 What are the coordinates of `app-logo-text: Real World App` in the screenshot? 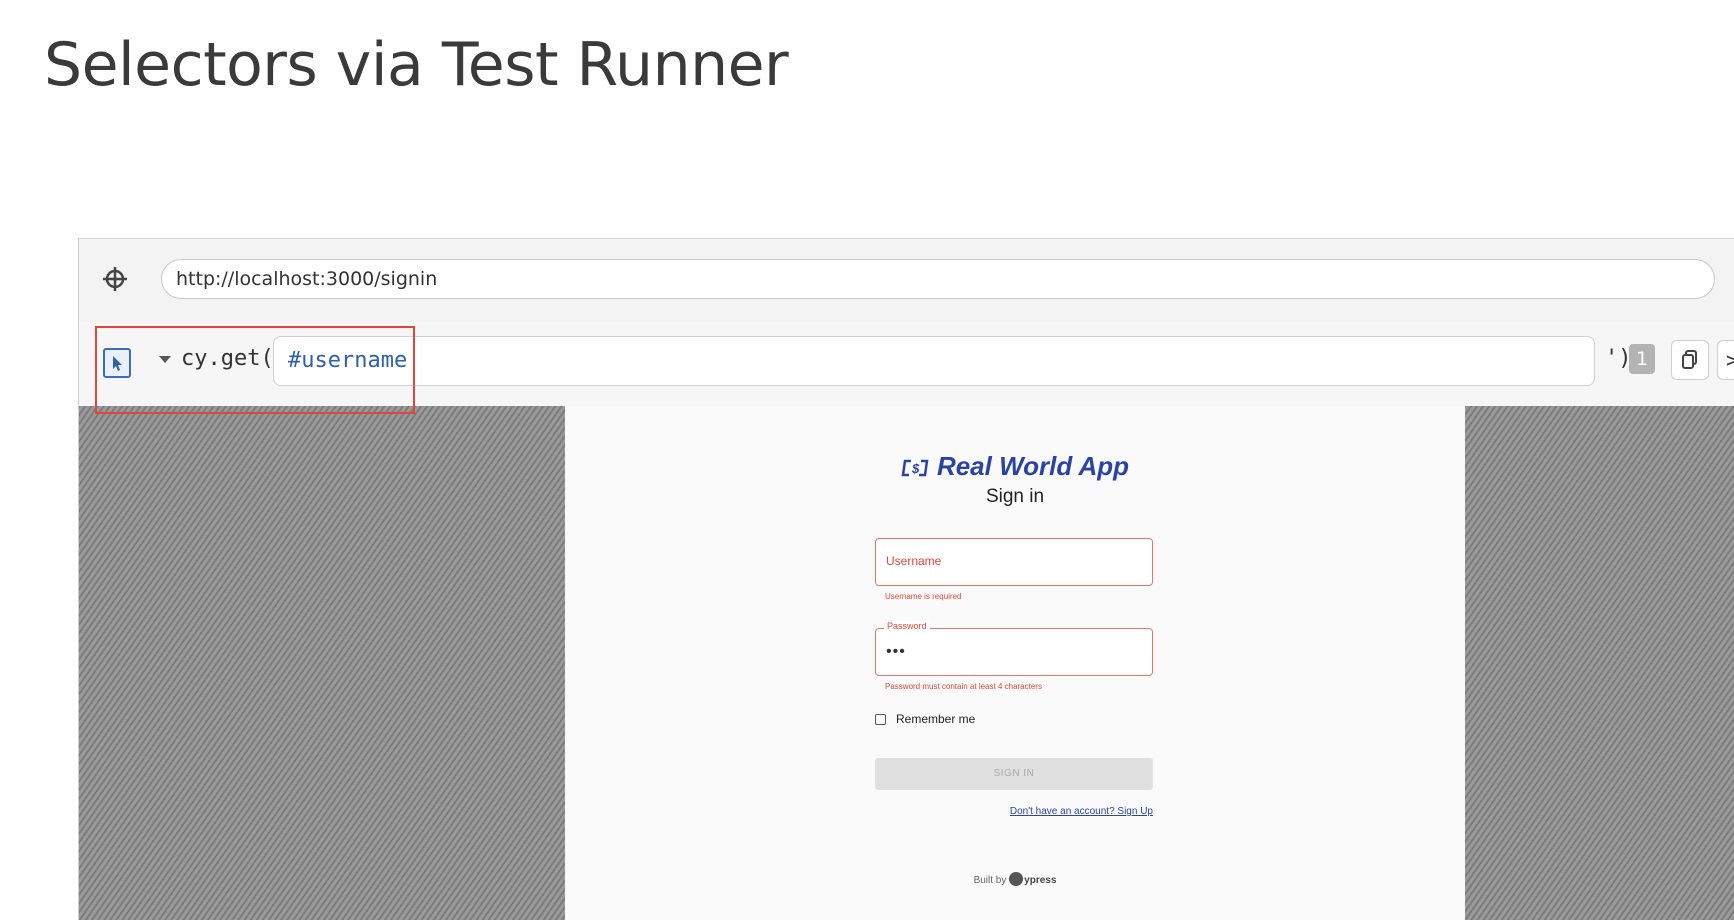 It's located at (1033, 466).